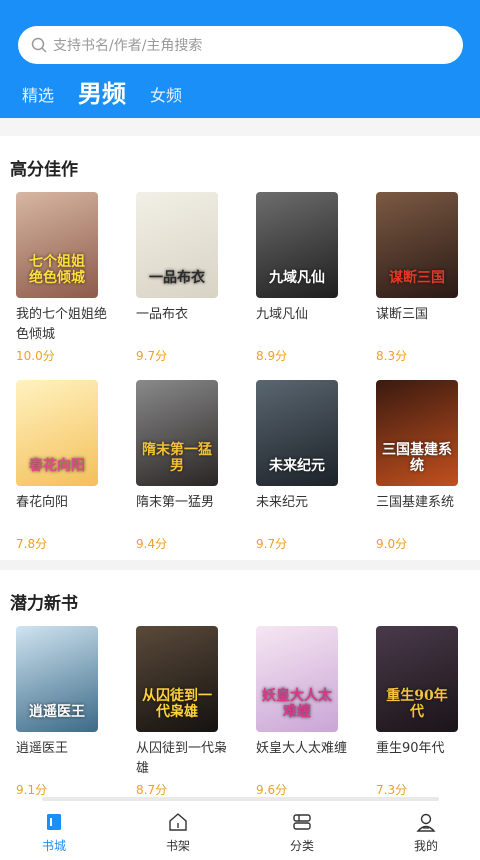  I want to click on book-cover: 谋断三国, so click(417, 245).